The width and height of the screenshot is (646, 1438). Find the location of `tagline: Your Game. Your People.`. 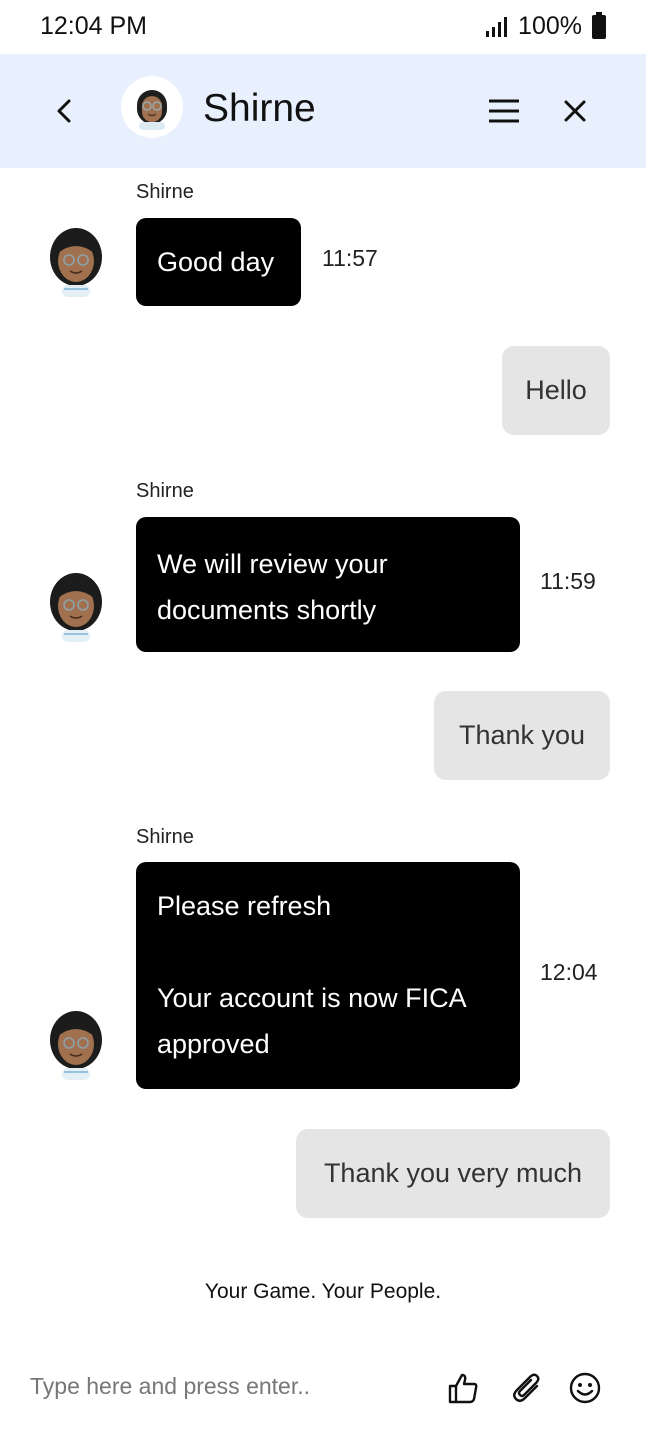

tagline: Your Game. Your People. is located at coordinates (323, 1291).